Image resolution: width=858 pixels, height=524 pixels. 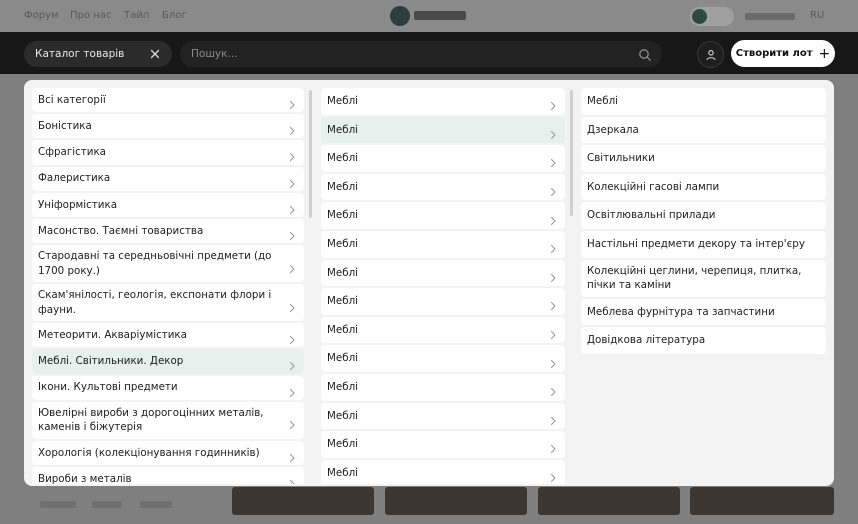 I want to click on close-icon, so click(x=155, y=54).